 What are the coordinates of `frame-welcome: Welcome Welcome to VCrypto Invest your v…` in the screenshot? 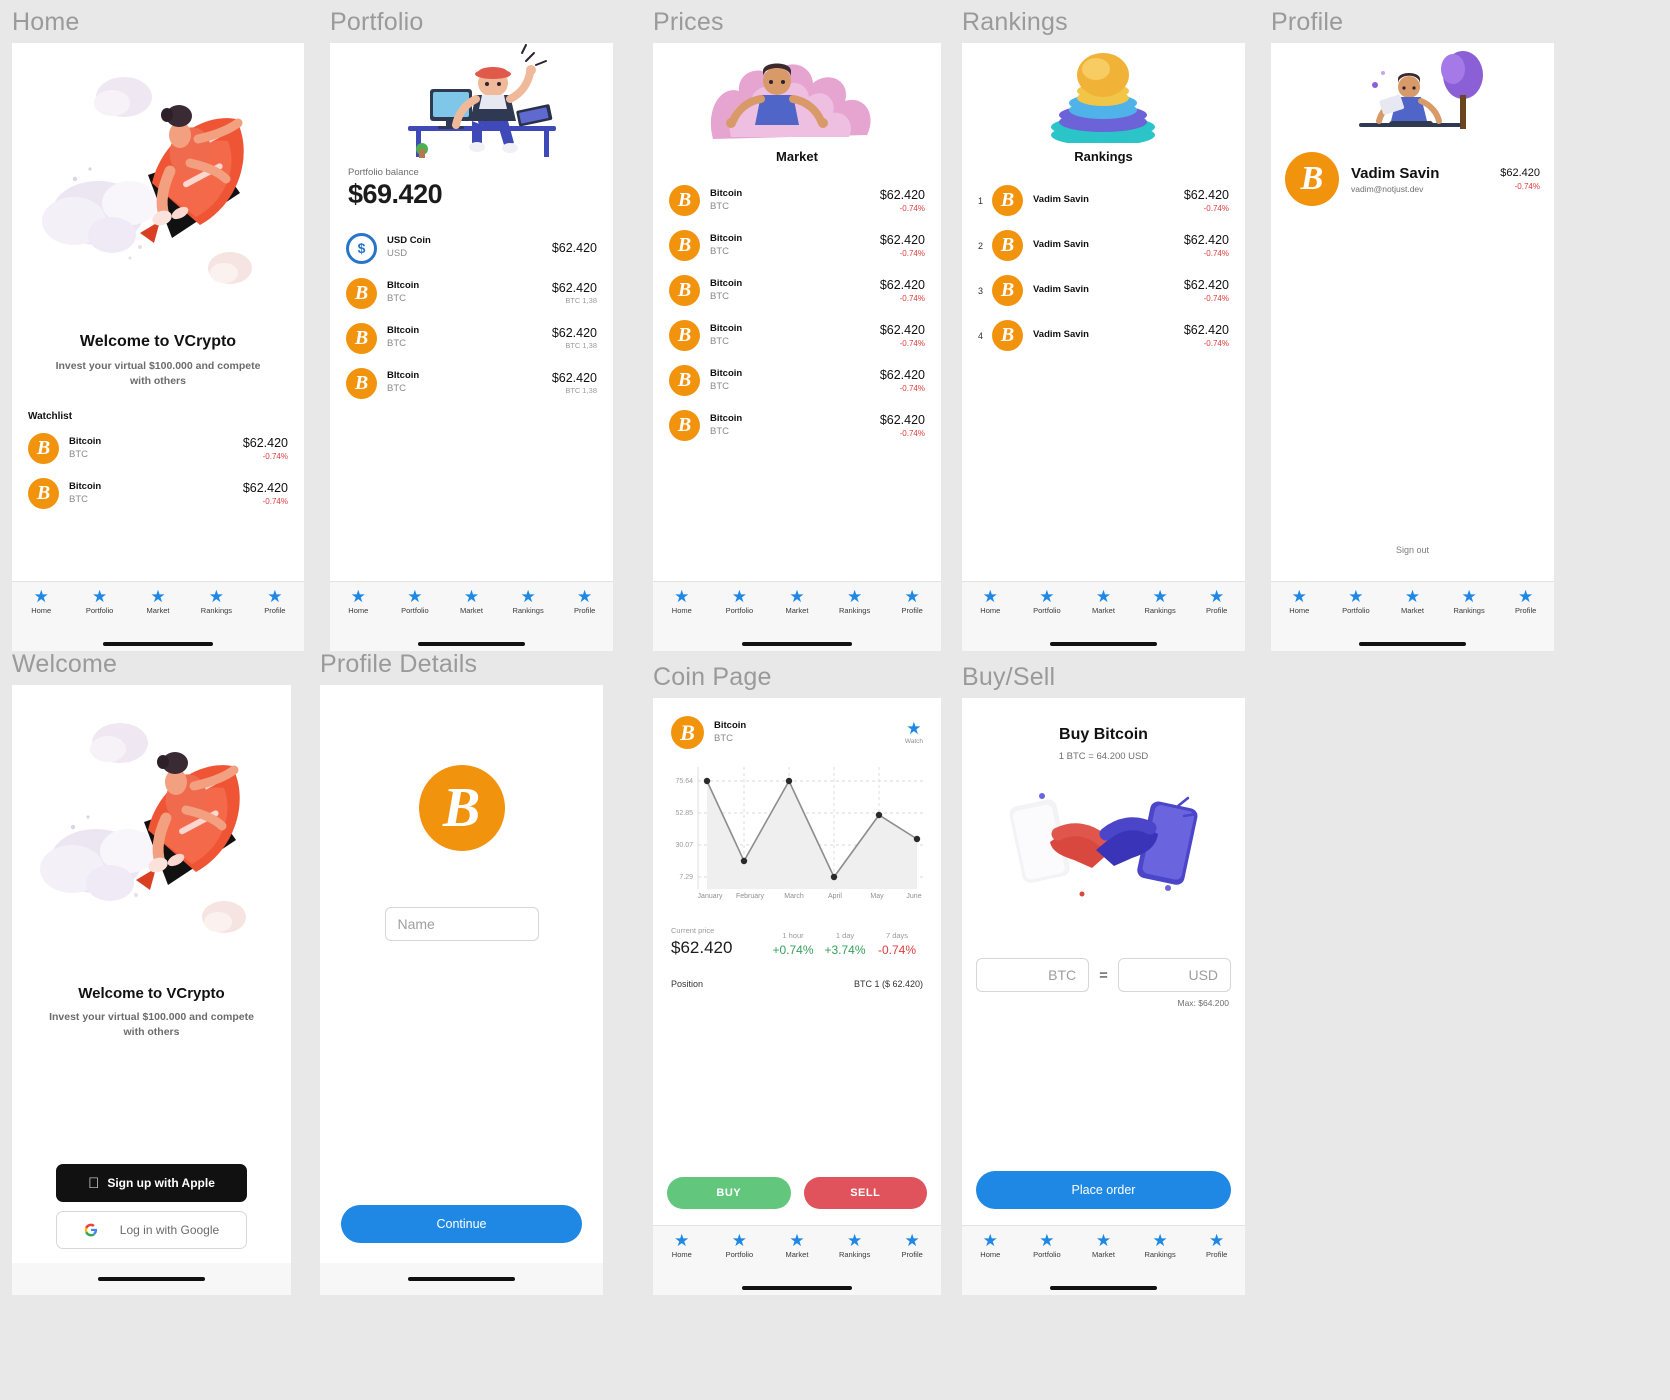 It's located at (151, 973).